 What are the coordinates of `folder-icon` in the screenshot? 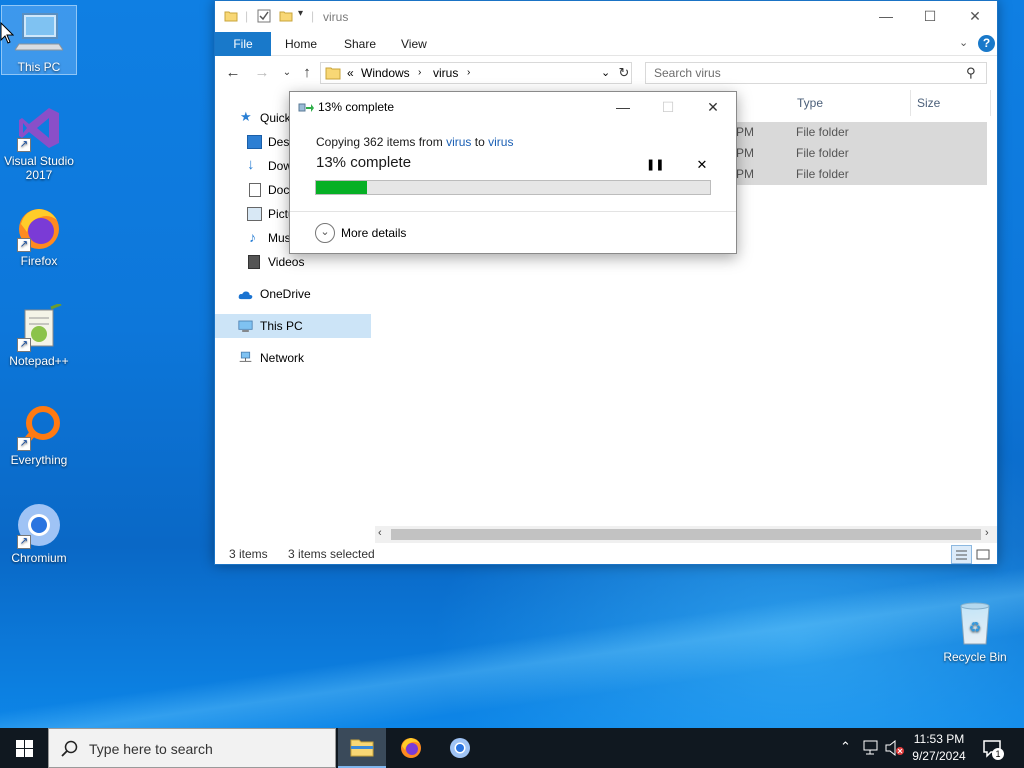 It's located at (231, 16).